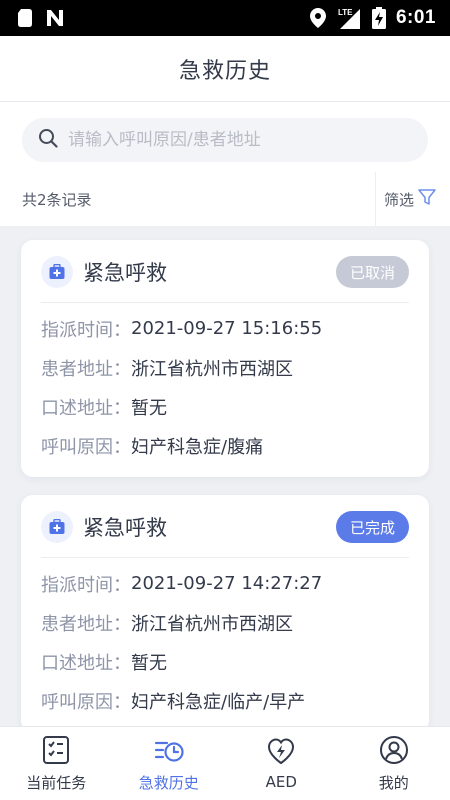 The height and width of the screenshot is (800, 450). Describe the element at coordinates (233, 140) in the screenshot. I see `search-input` at that location.